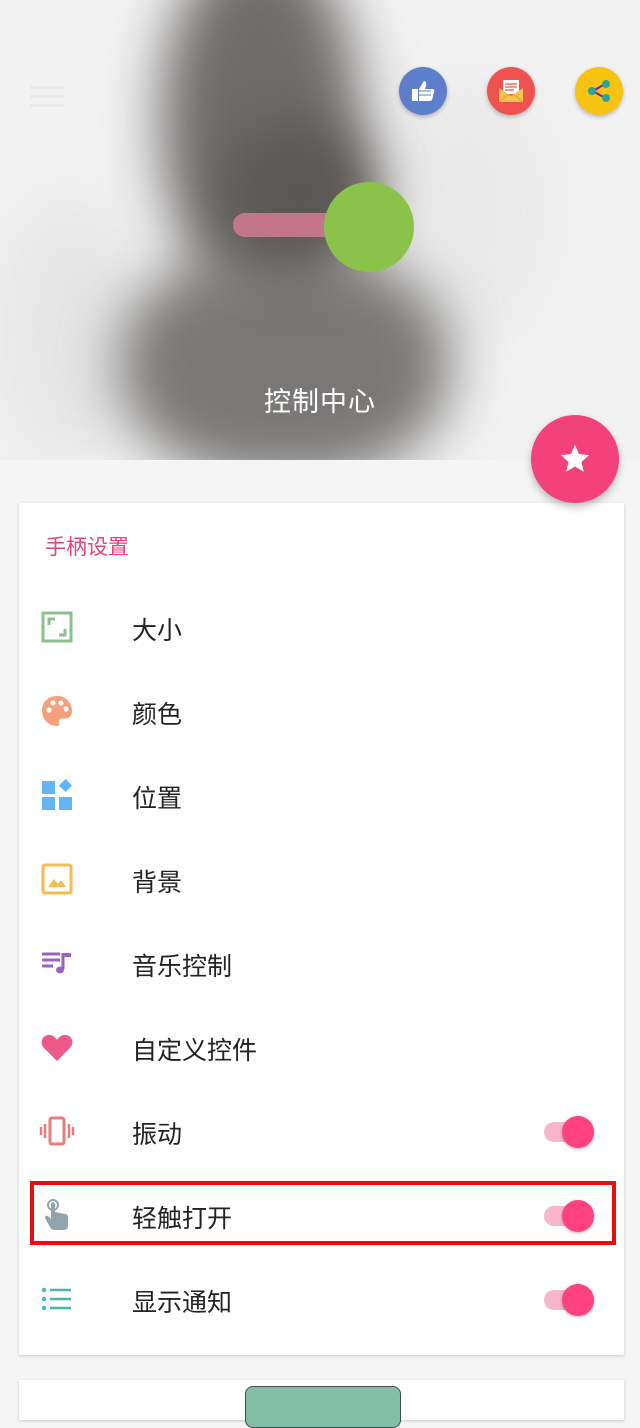  I want to click on setting-size: 大小, so click(321, 627).